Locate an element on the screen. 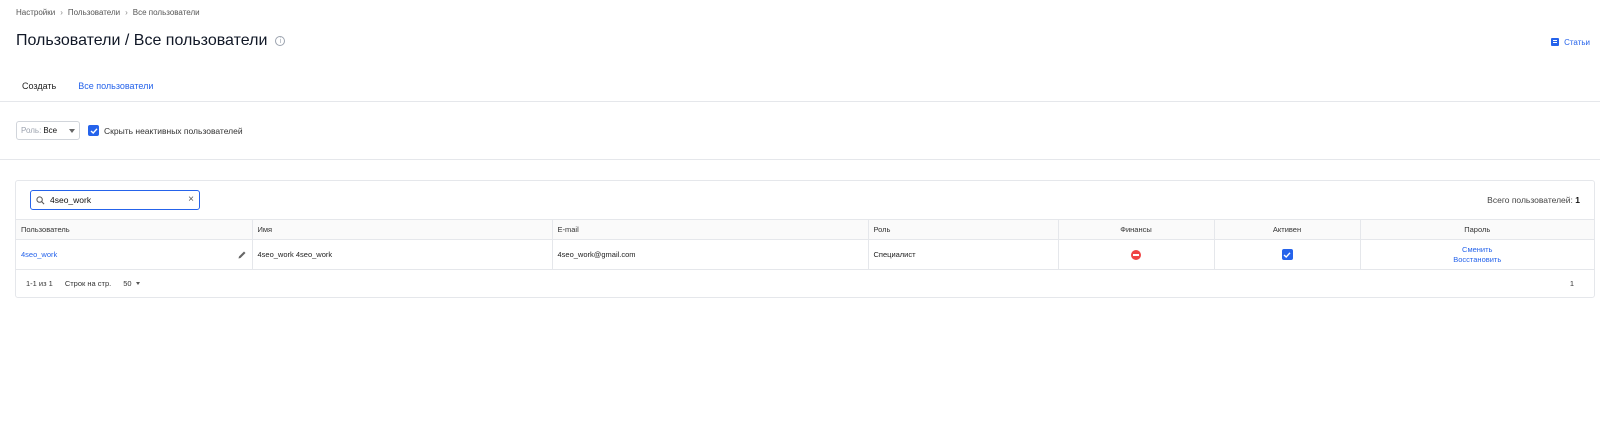  search-box: × is located at coordinates (115, 200).